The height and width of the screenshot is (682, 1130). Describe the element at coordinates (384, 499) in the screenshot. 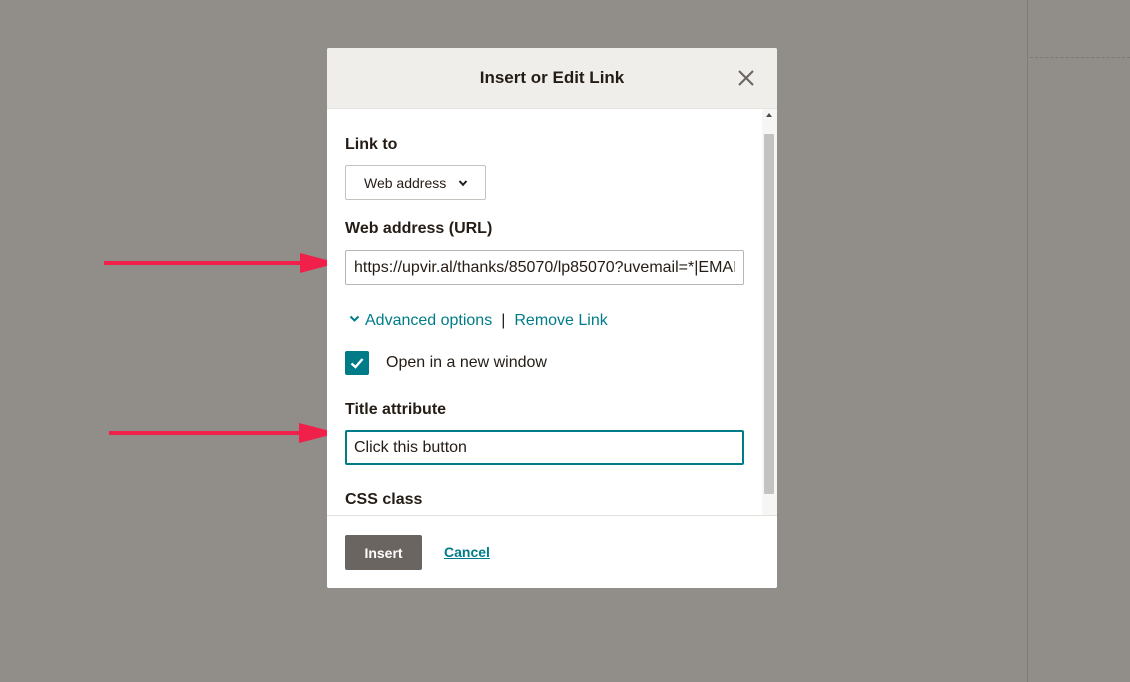

I see `css-class-label: CSS class` at that location.